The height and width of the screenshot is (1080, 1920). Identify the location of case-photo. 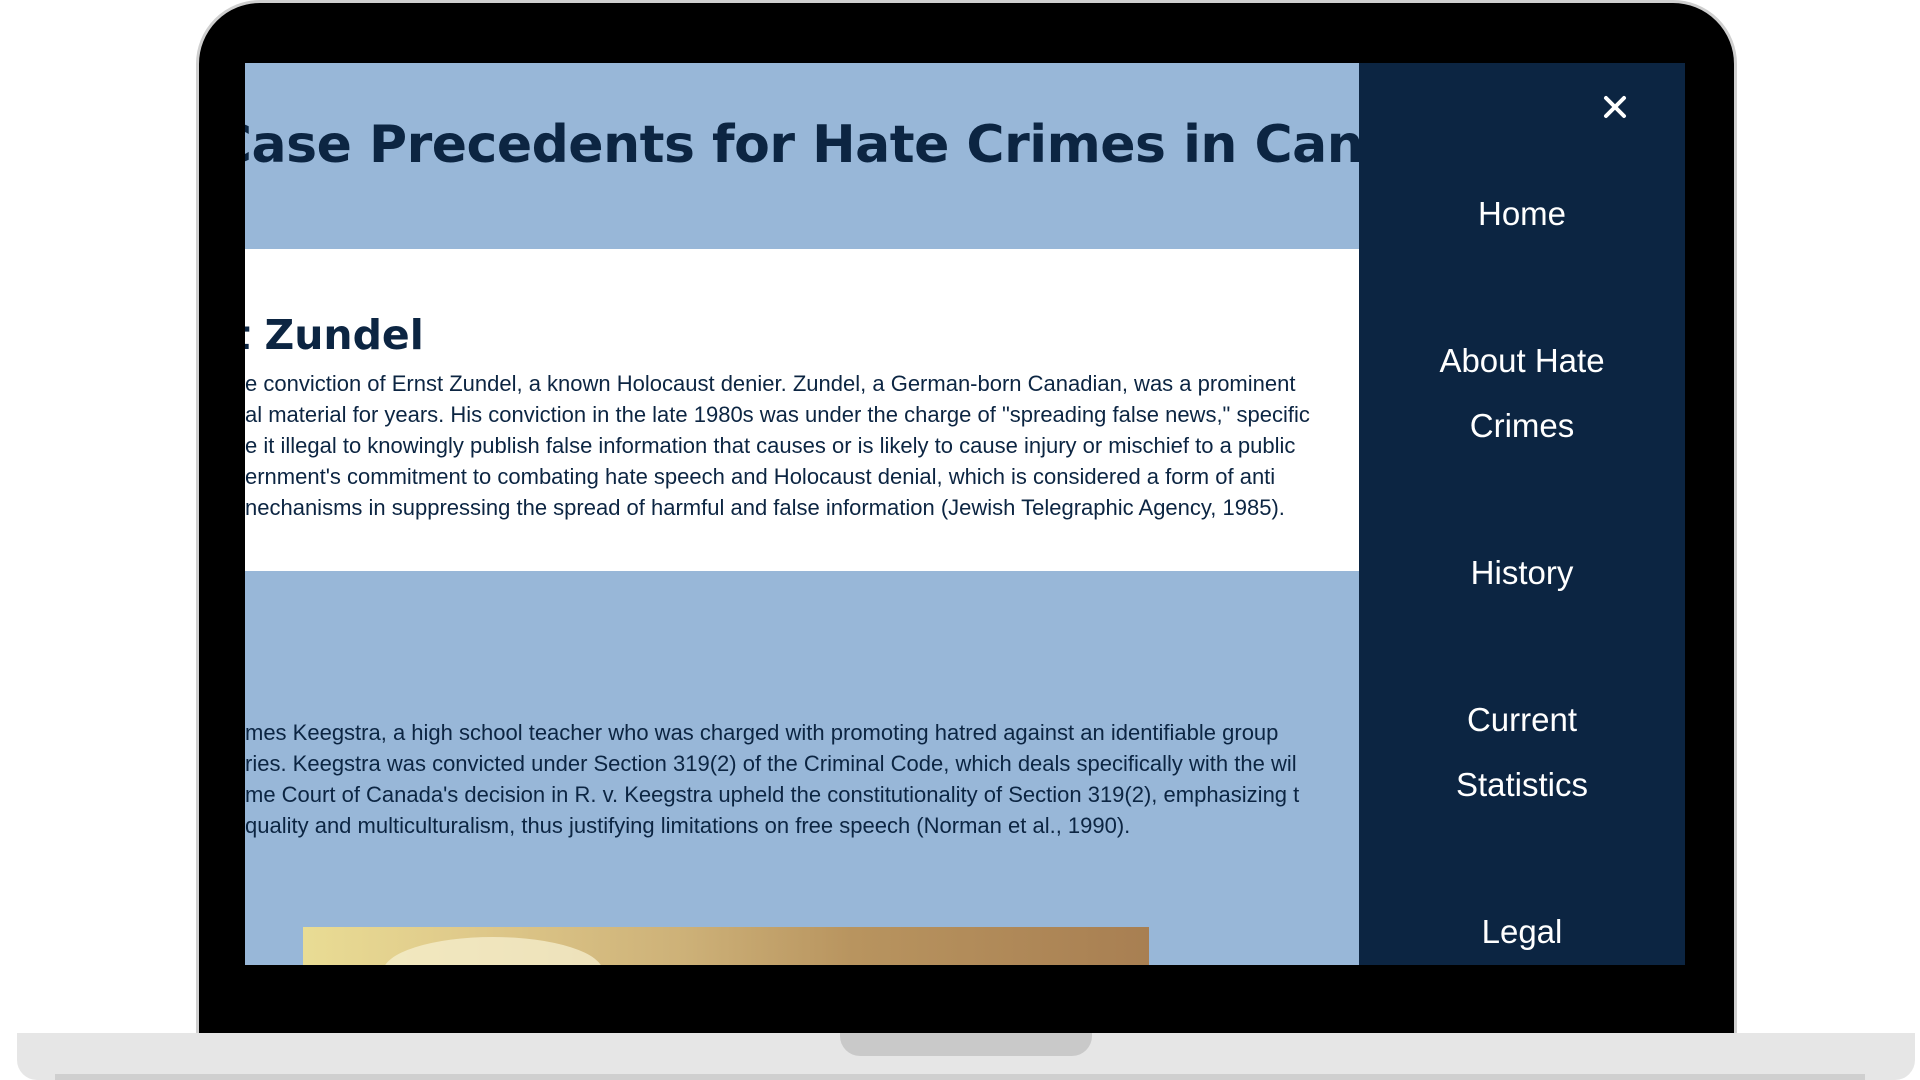
(726, 946).